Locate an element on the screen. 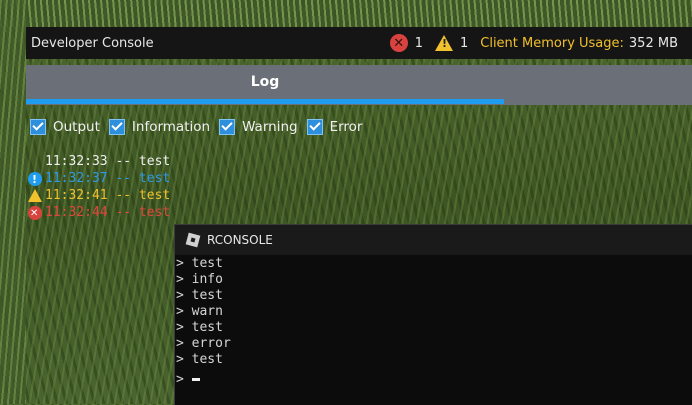 The width and height of the screenshot is (692, 405). filter-error: Error is located at coordinates (334, 127).